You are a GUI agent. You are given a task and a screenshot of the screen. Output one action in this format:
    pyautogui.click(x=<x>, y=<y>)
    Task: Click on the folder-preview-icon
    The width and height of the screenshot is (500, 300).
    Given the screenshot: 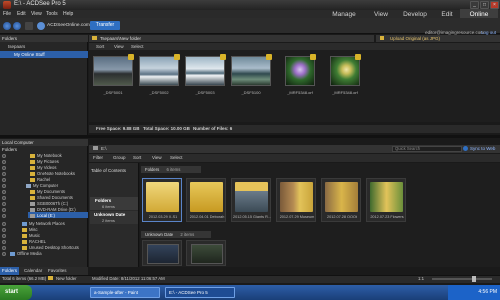 What is the action you would take?
    pyautogui.click(x=296, y=197)
    